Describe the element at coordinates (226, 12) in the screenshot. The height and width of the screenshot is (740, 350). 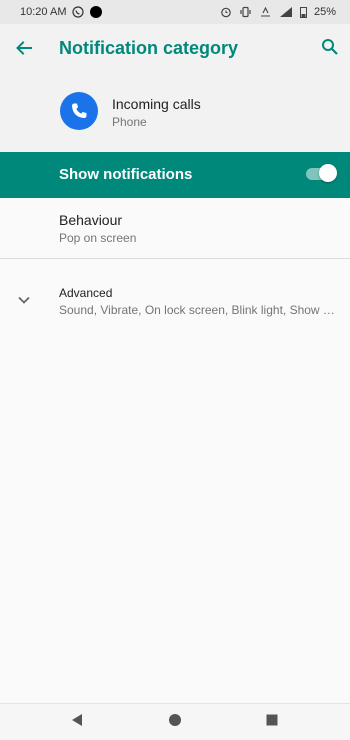
I see `alarm-icon` at that location.